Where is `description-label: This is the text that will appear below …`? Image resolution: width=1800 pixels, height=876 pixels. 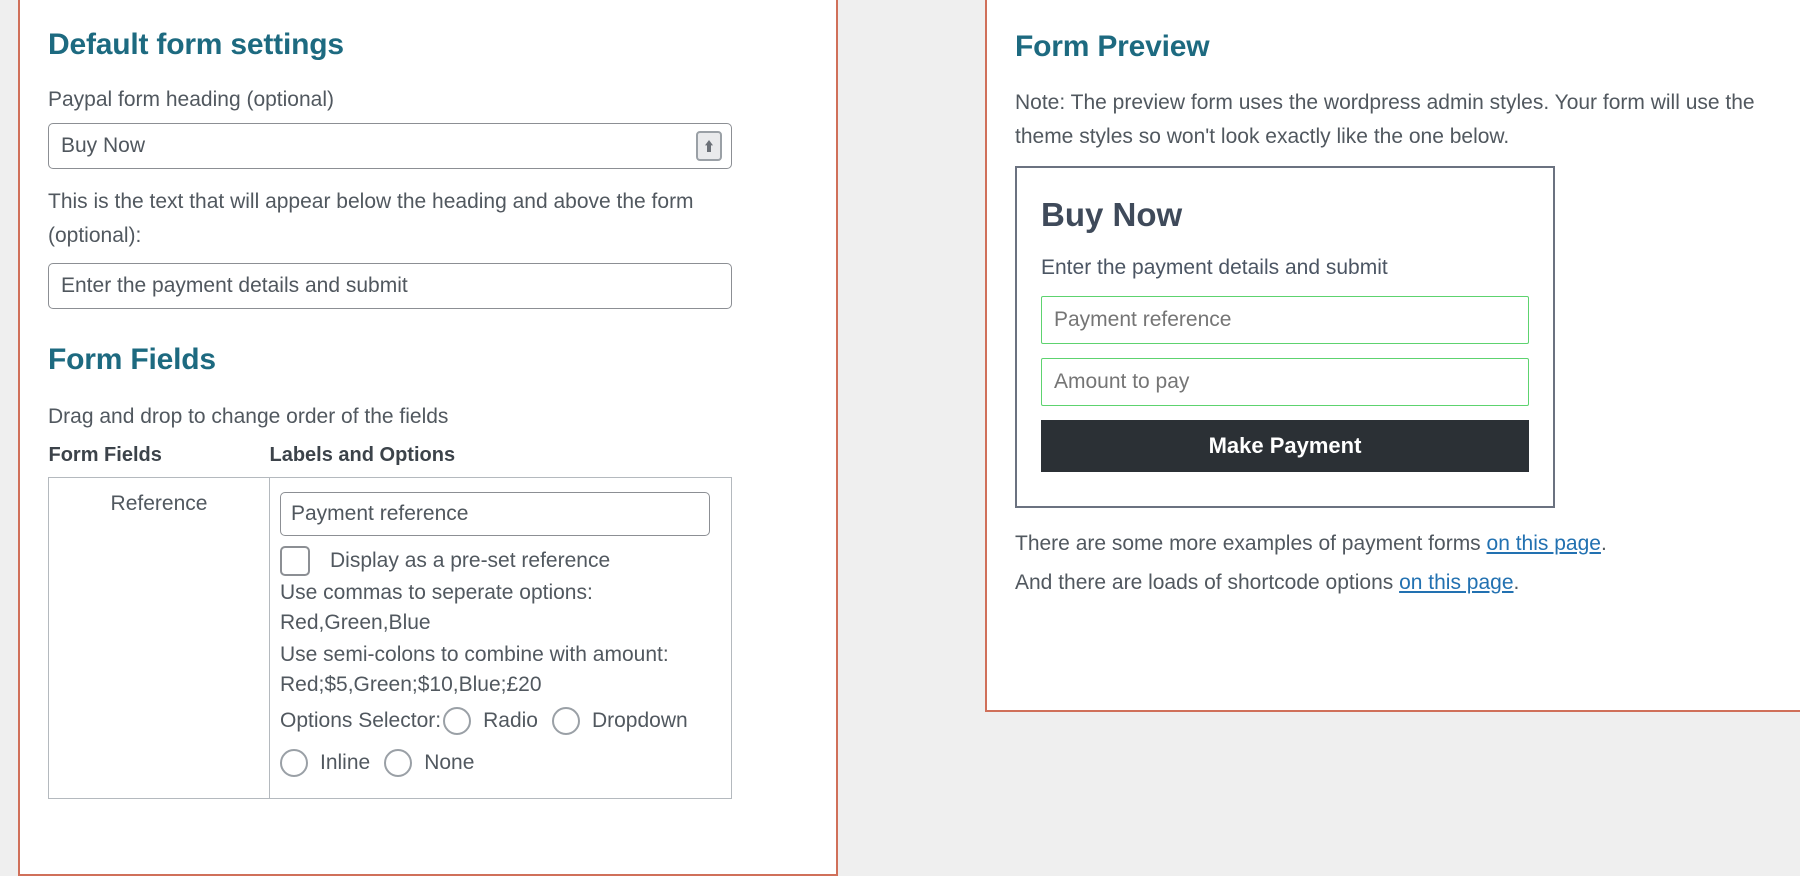 description-label: This is the text that will appear below … is located at coordinates (371, 218).